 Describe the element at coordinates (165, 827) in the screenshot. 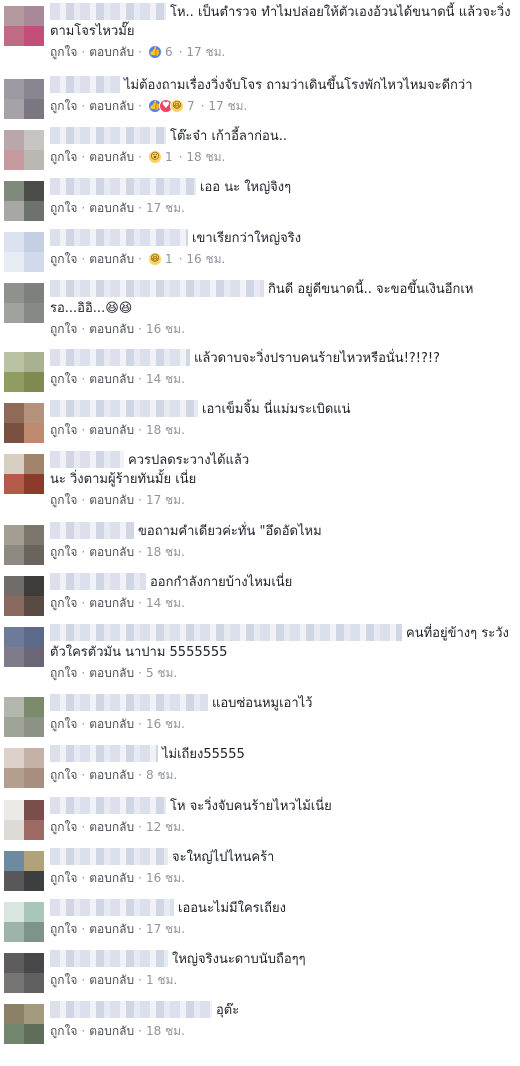

I see `comment-timestamp: 12 ชม.` at that location.